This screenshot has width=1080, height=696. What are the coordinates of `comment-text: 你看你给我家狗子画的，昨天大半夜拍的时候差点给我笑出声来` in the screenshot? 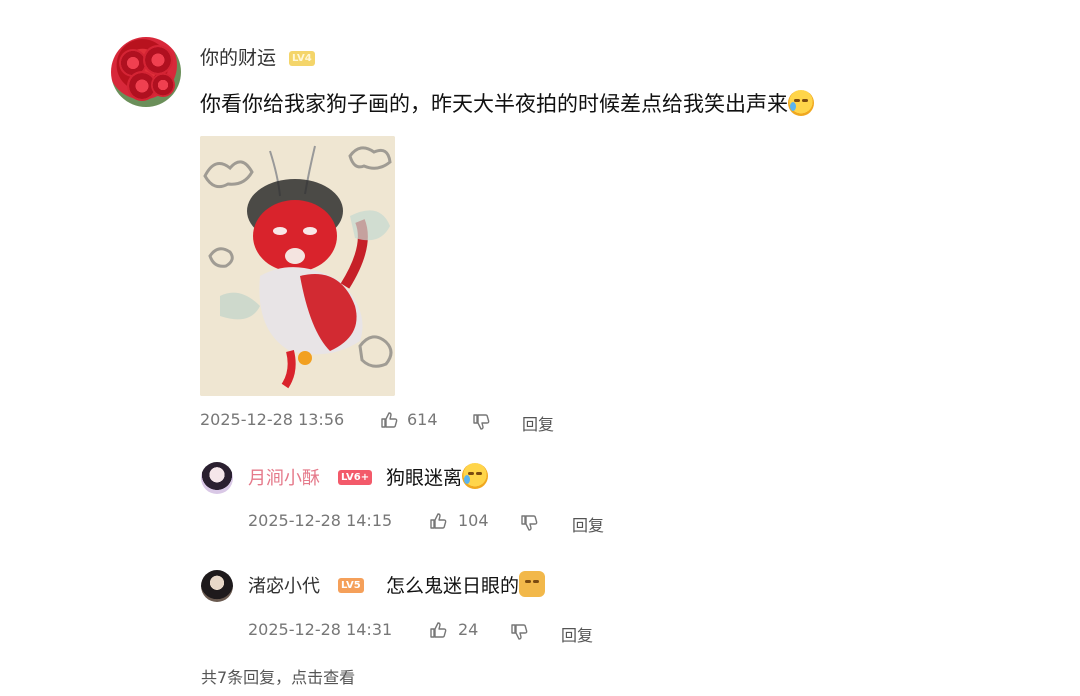 It's located at (507, 103).